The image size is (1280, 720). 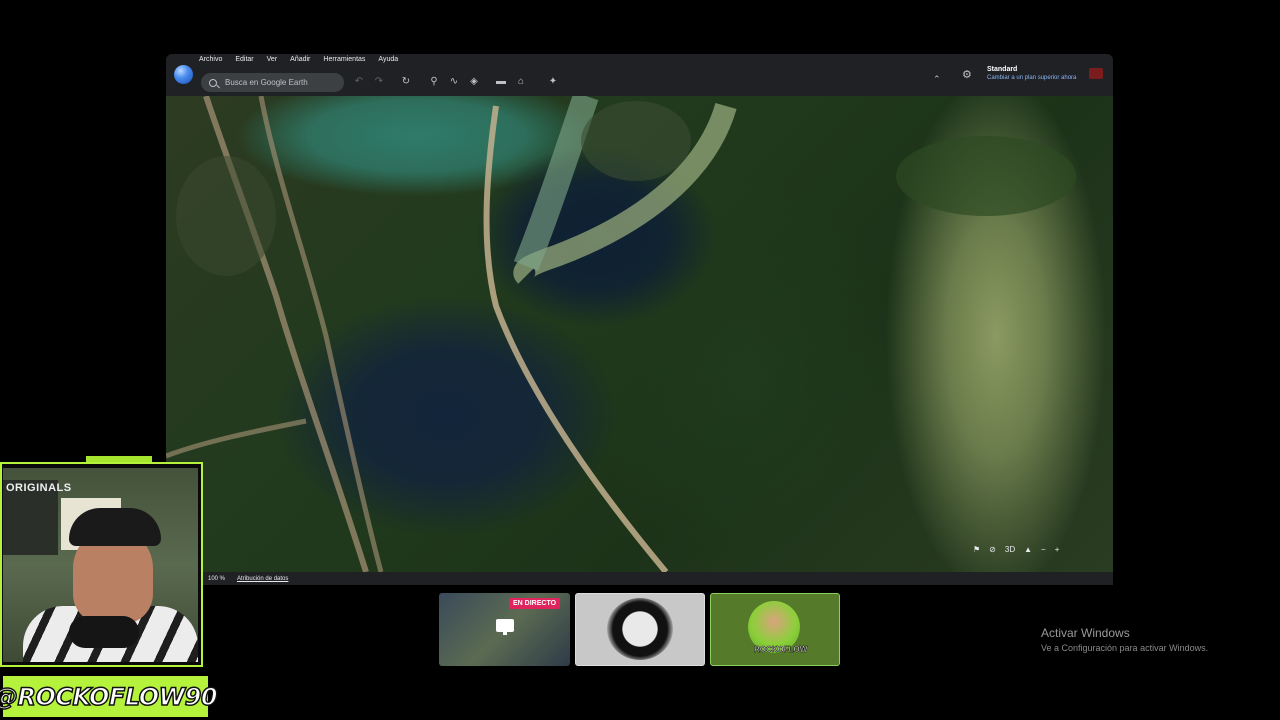 What do you see at coordinates (937, 79) in the screenshot?
I see `collapse-icon: ⌃` at bounding box center [937, 79].